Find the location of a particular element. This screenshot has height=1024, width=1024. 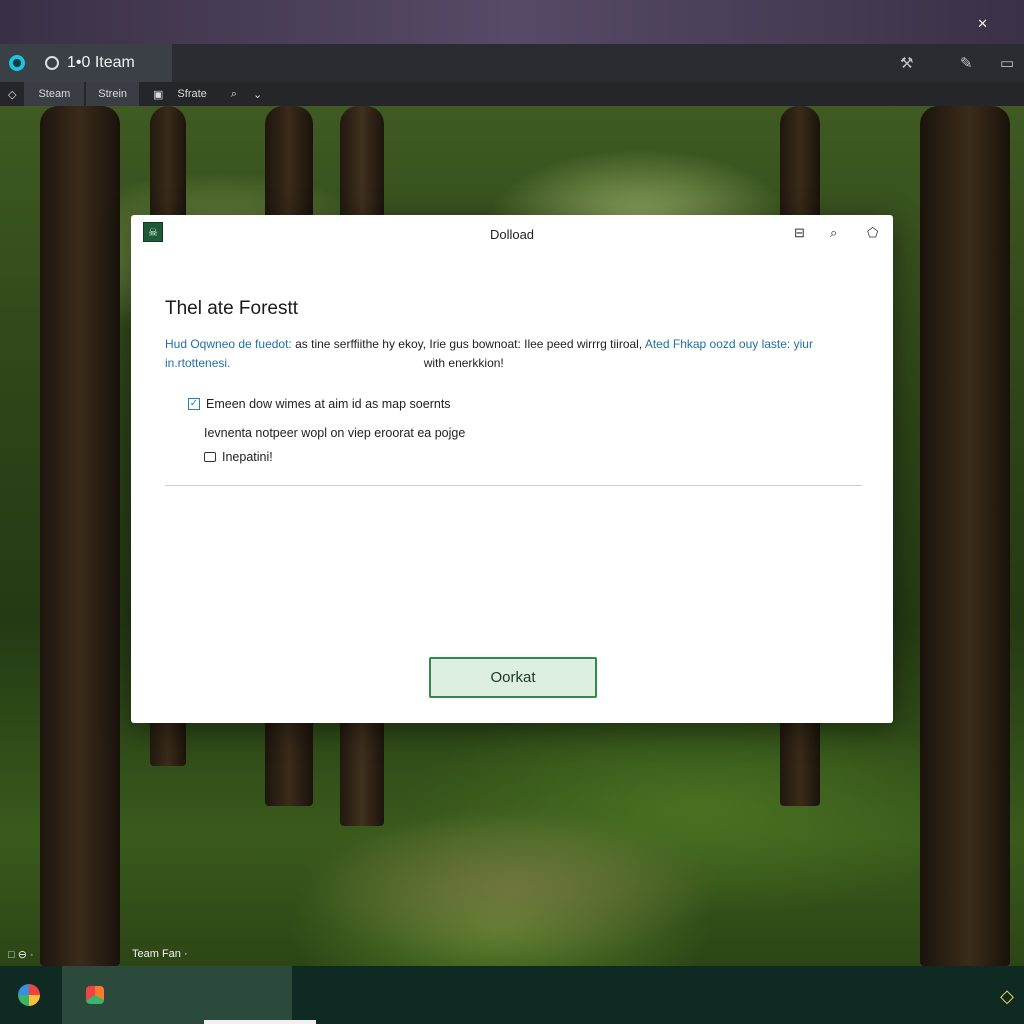

toolbar-item-sfrate: Sfrate is located at coordinates (194, 94).